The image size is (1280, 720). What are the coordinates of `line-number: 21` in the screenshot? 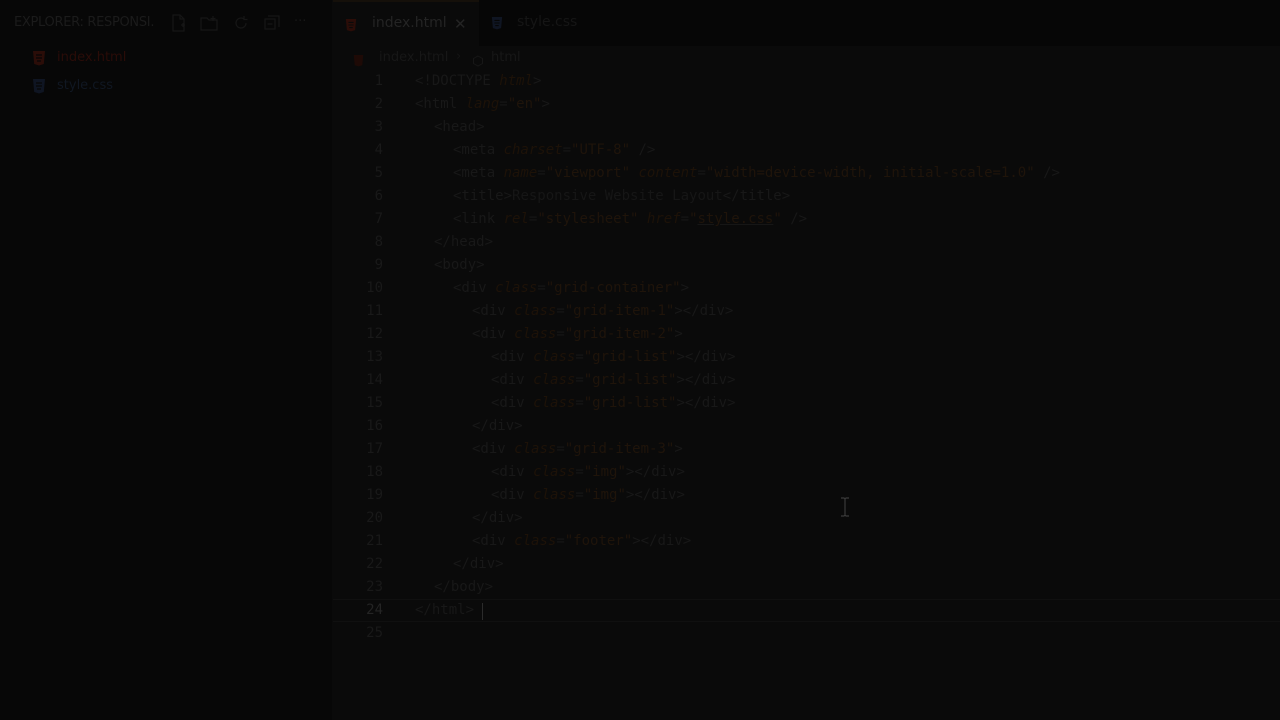 It's located at (374, 541).